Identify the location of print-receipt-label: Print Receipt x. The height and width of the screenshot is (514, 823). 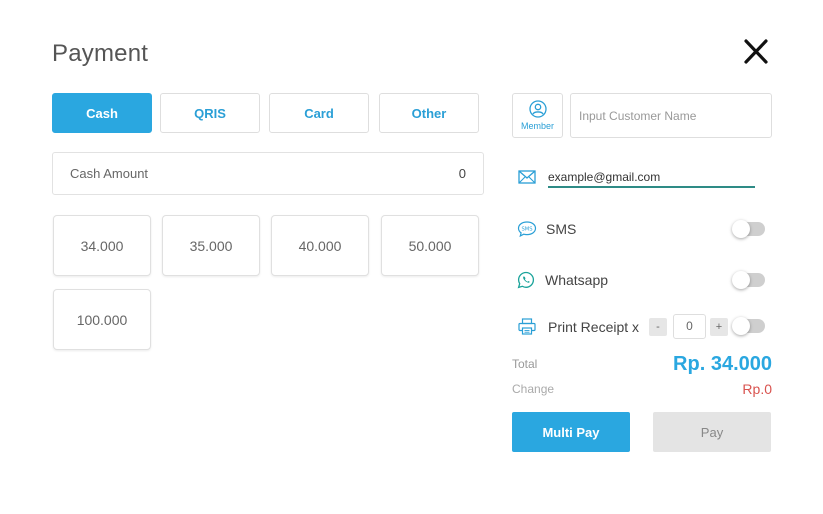
(594, 327).